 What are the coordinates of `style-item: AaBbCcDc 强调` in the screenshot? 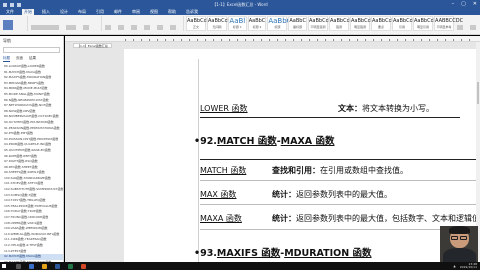 It's located at (342, 23).